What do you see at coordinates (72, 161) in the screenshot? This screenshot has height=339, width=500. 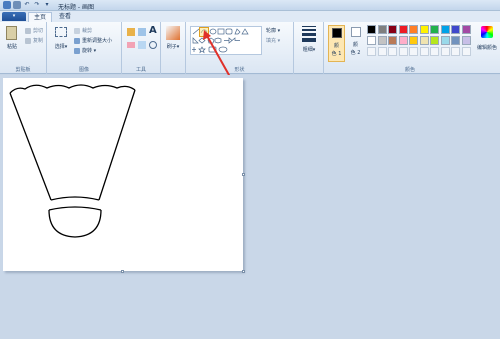 I see `shuttlecock-drawing` at bounding box center [72, 161].